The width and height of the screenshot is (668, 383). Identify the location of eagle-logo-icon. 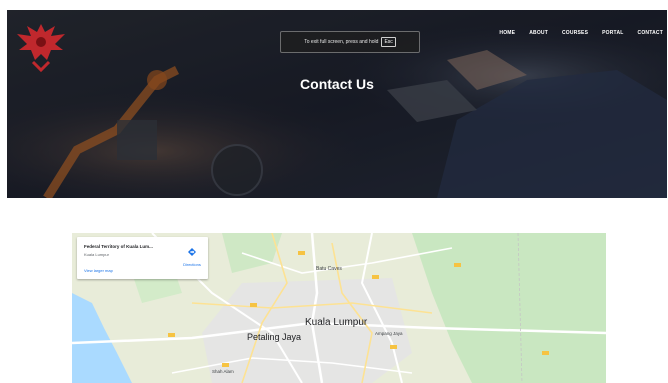
(41, 46).